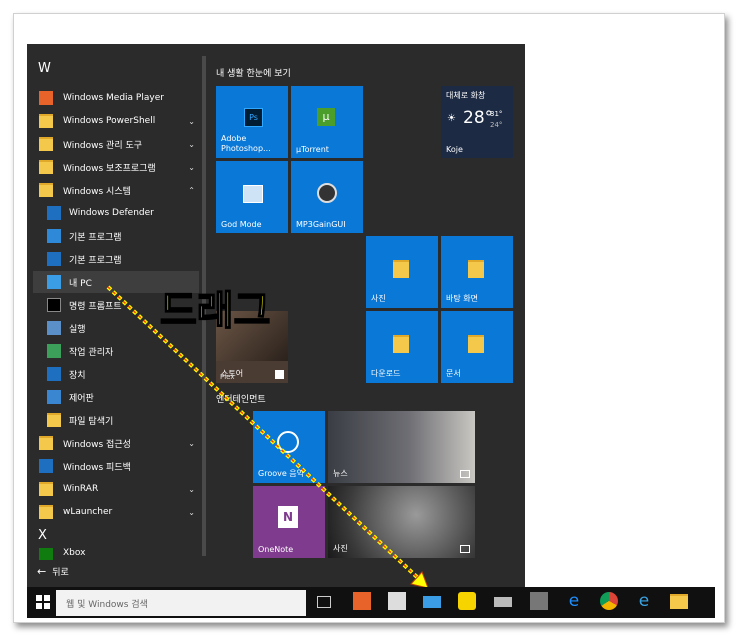 The image size is (740, 639). Describe the element at coordinates (609, 601) in the screenshot. I see `chrome-icon` at that location.